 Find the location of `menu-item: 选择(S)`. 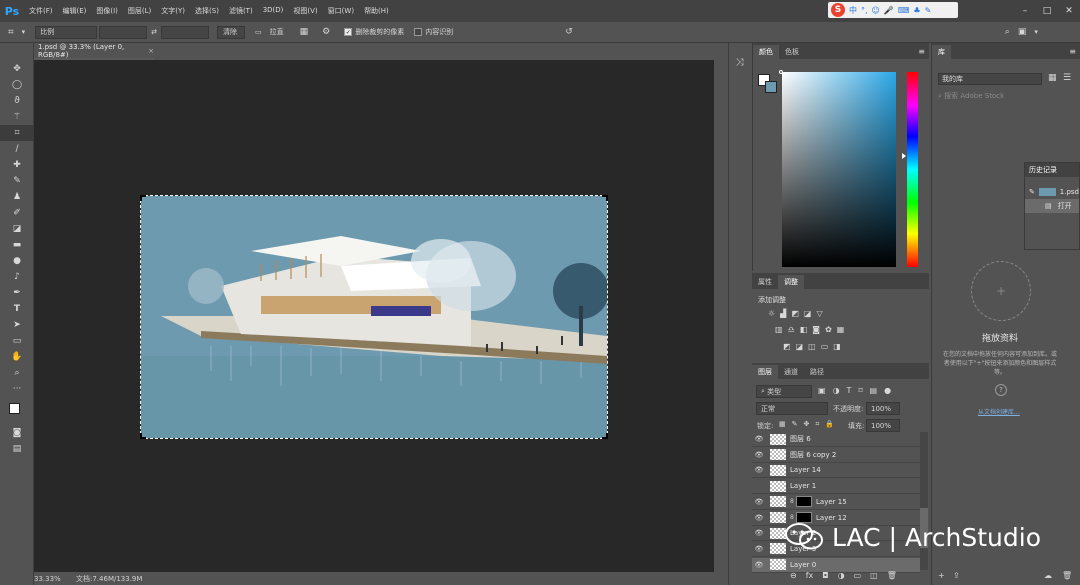

menu-item: 选择(S) is located at coordinates (207, 11).